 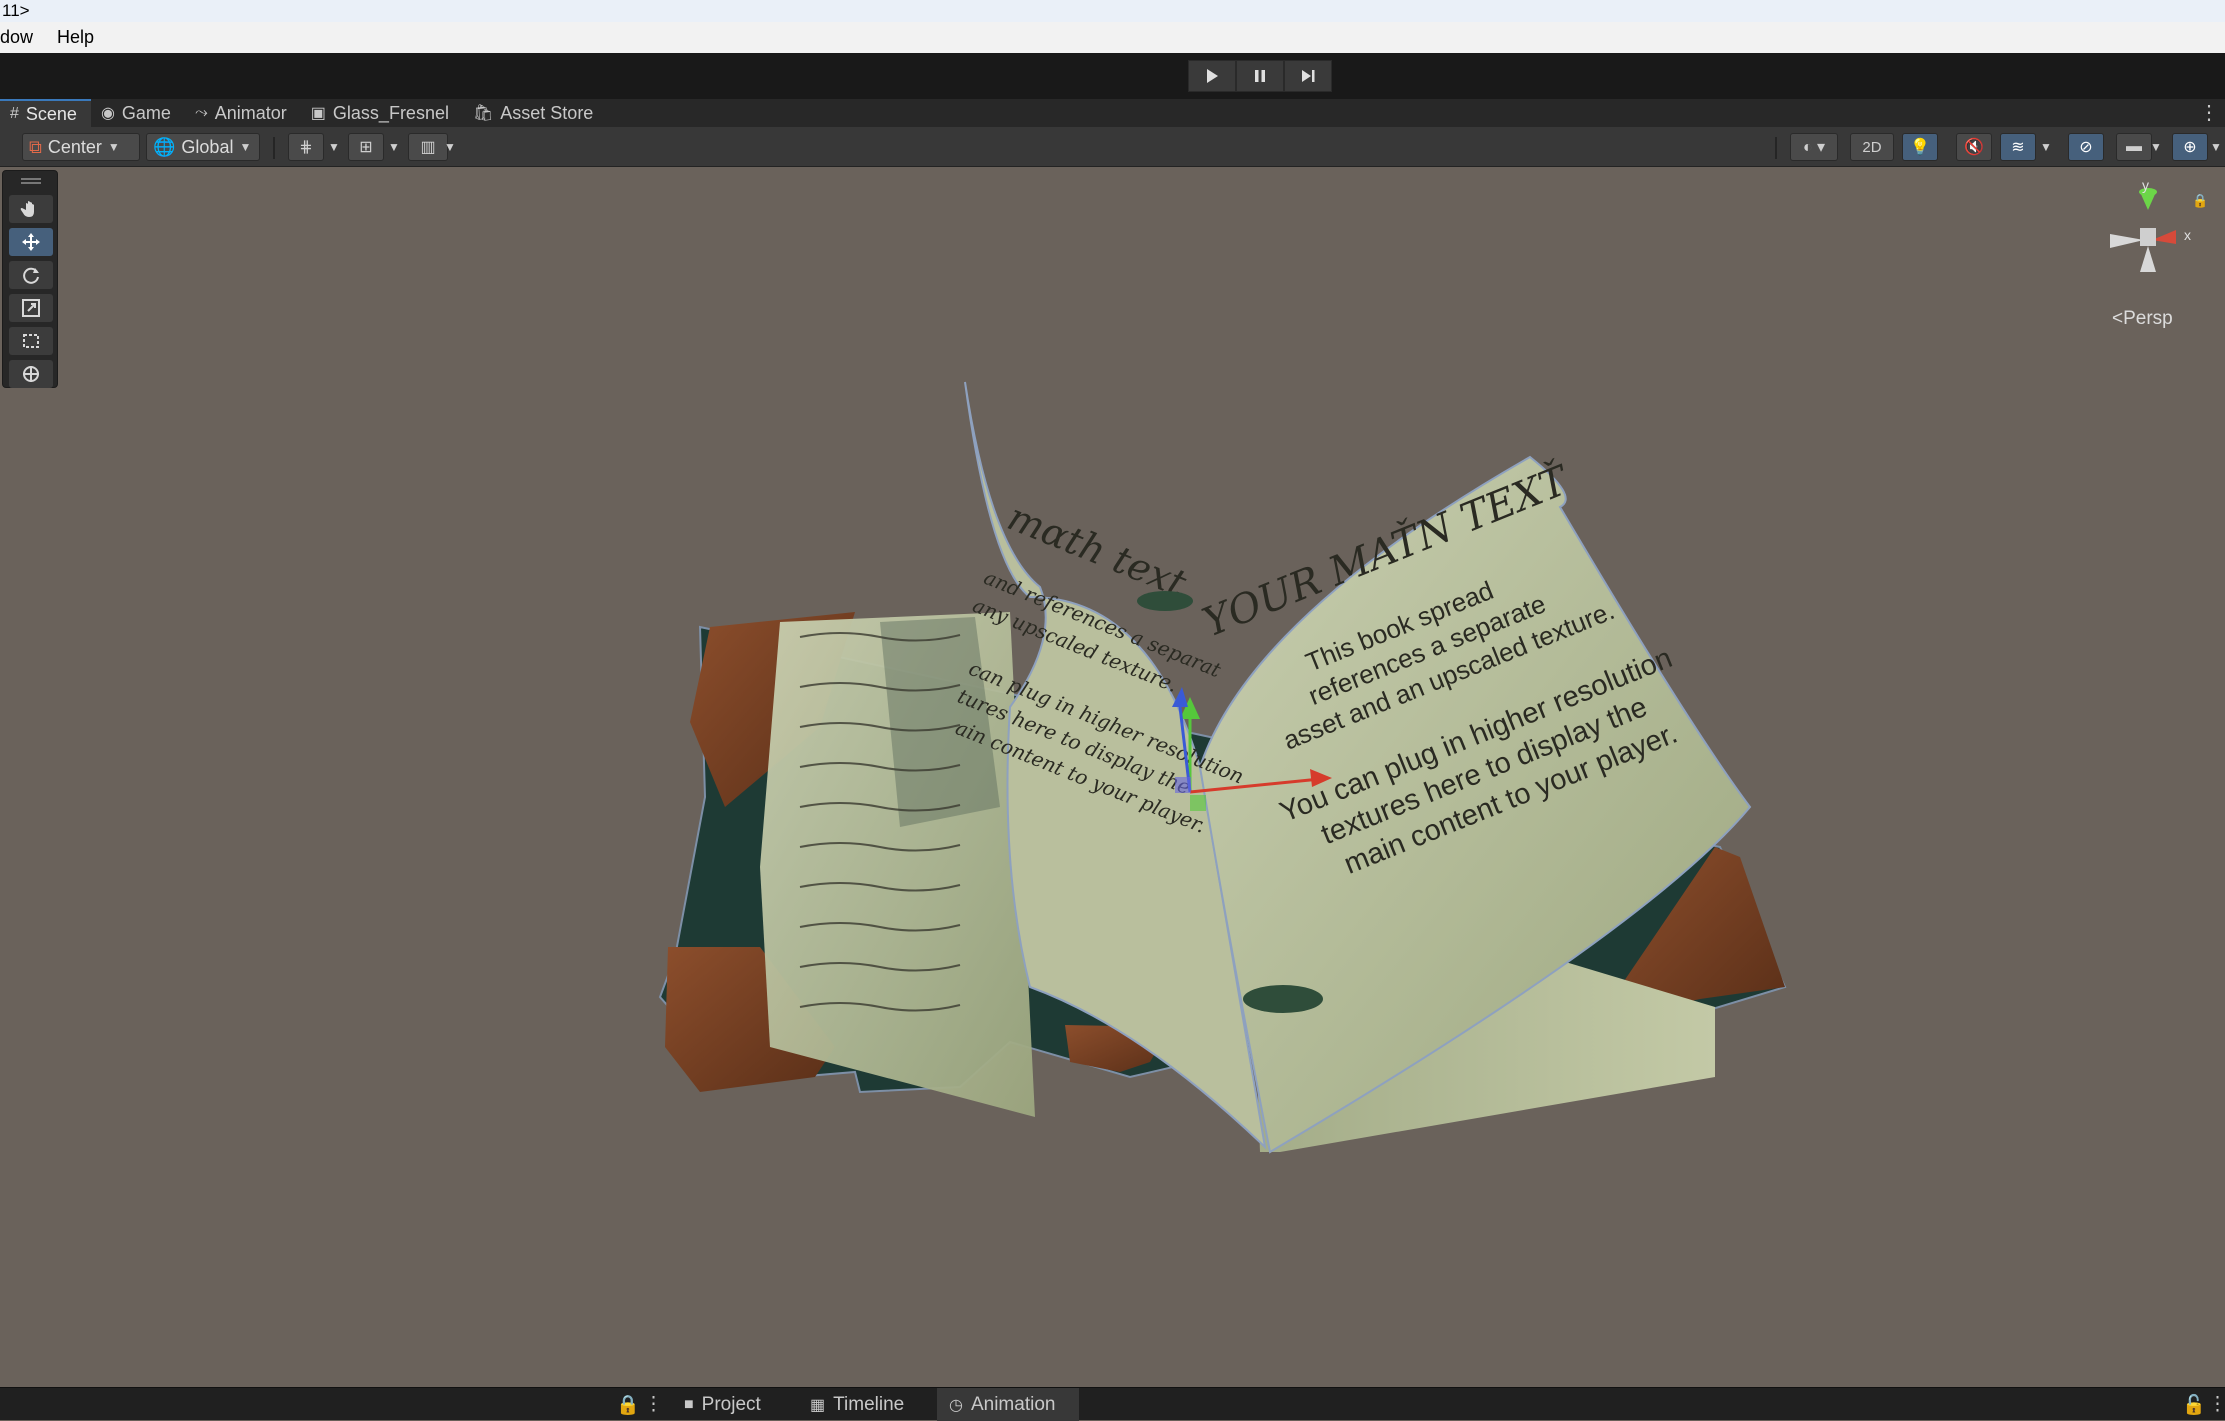 I want to click on tab-game: ◉ Game, so click(x=138, y=113).